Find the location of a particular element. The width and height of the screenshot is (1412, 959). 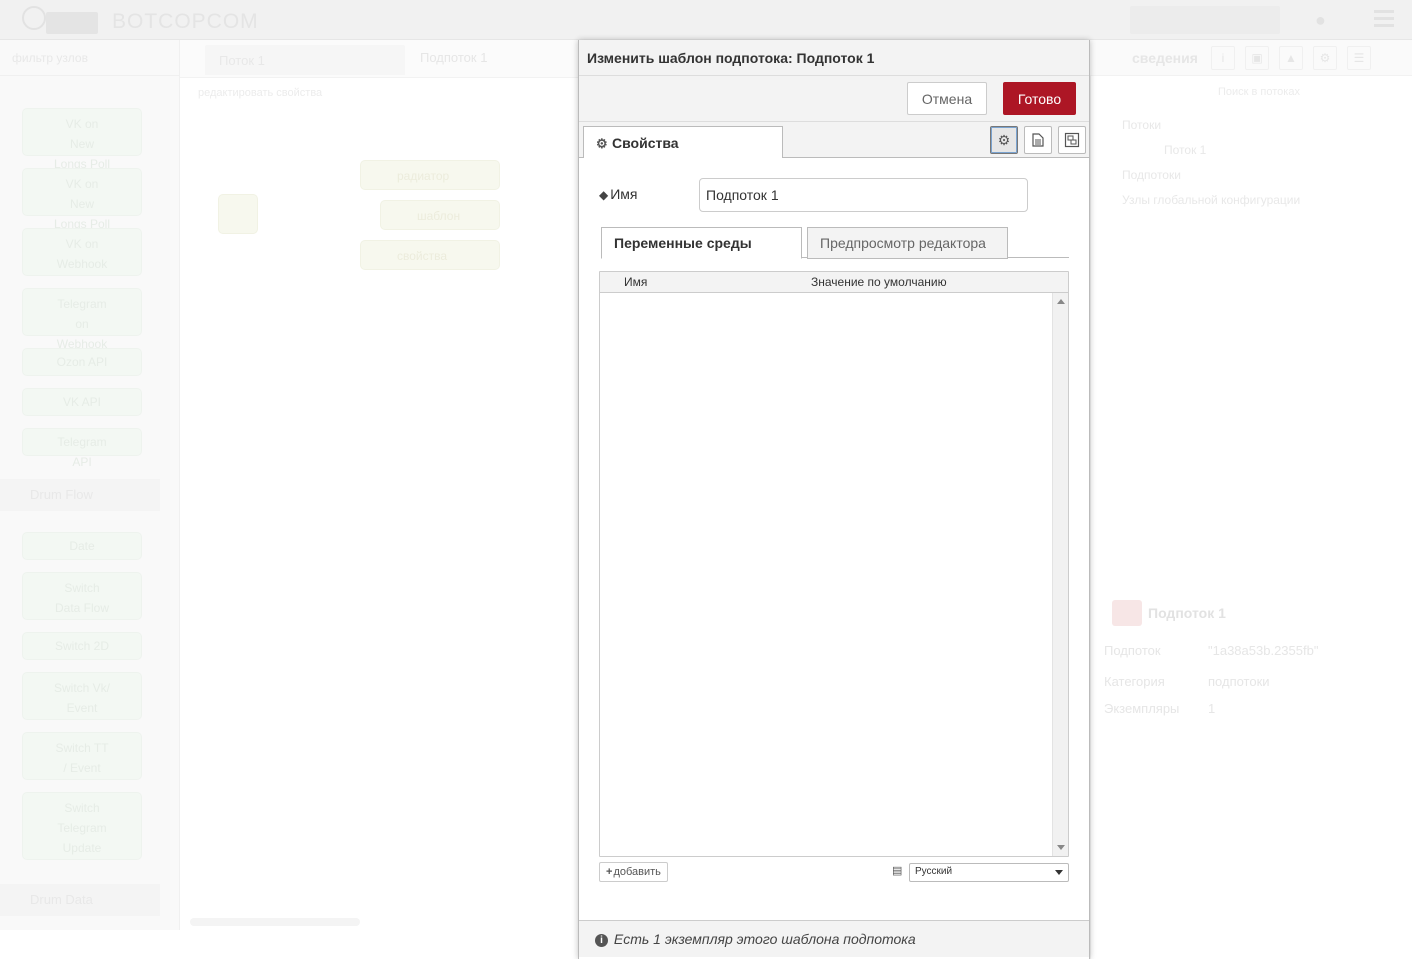

palette-node: Switch TT / Event is located at coordinates (82, 756).